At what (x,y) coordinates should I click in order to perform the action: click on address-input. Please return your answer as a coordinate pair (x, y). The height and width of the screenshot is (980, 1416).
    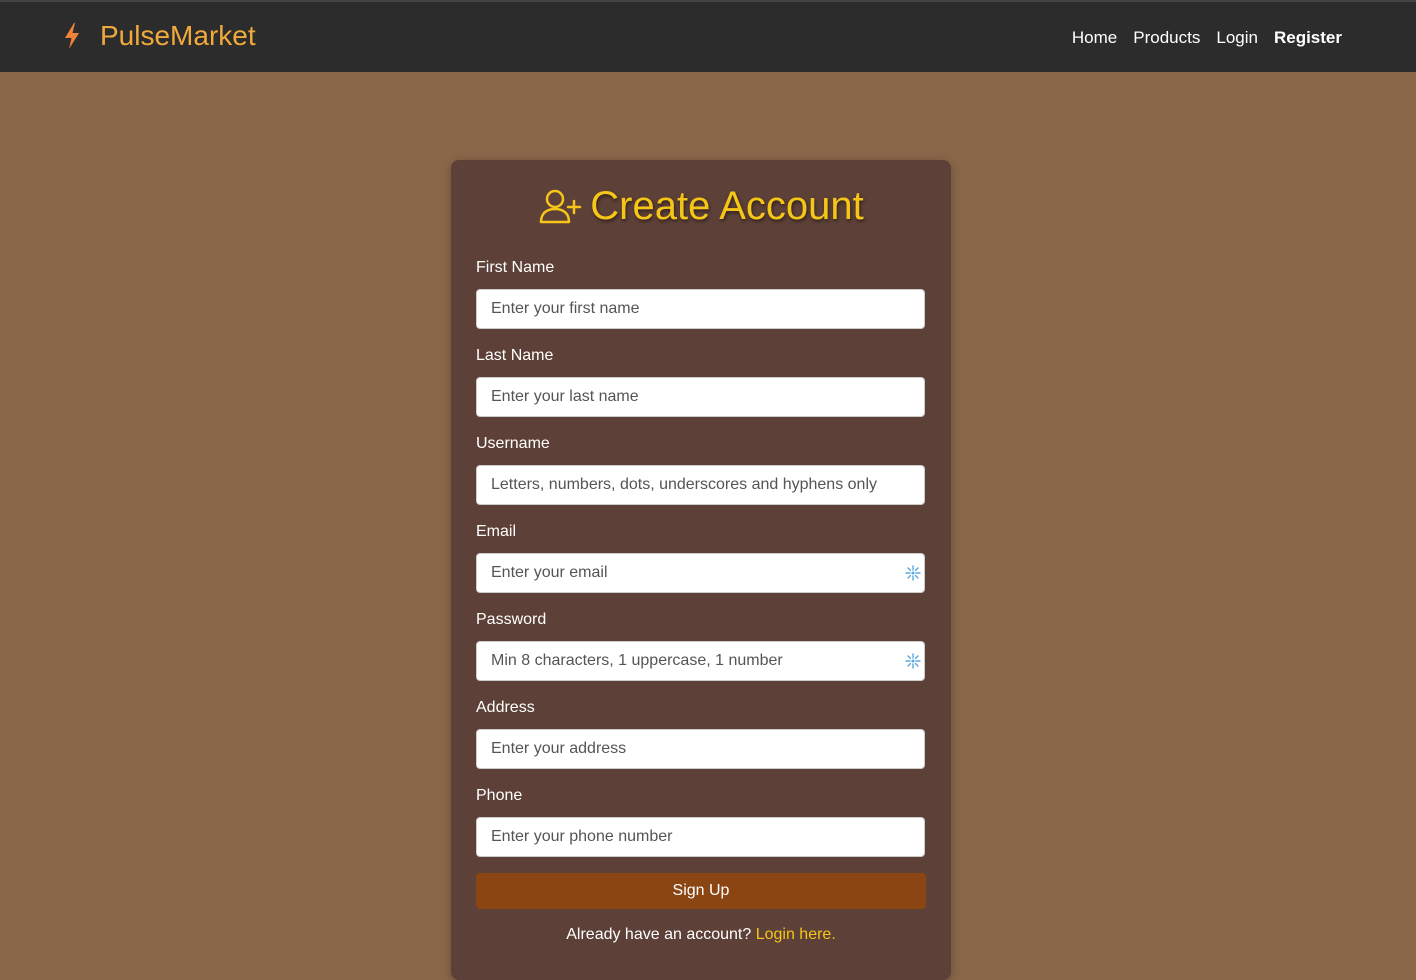
    Looking at the image, I should click on (700, 749).